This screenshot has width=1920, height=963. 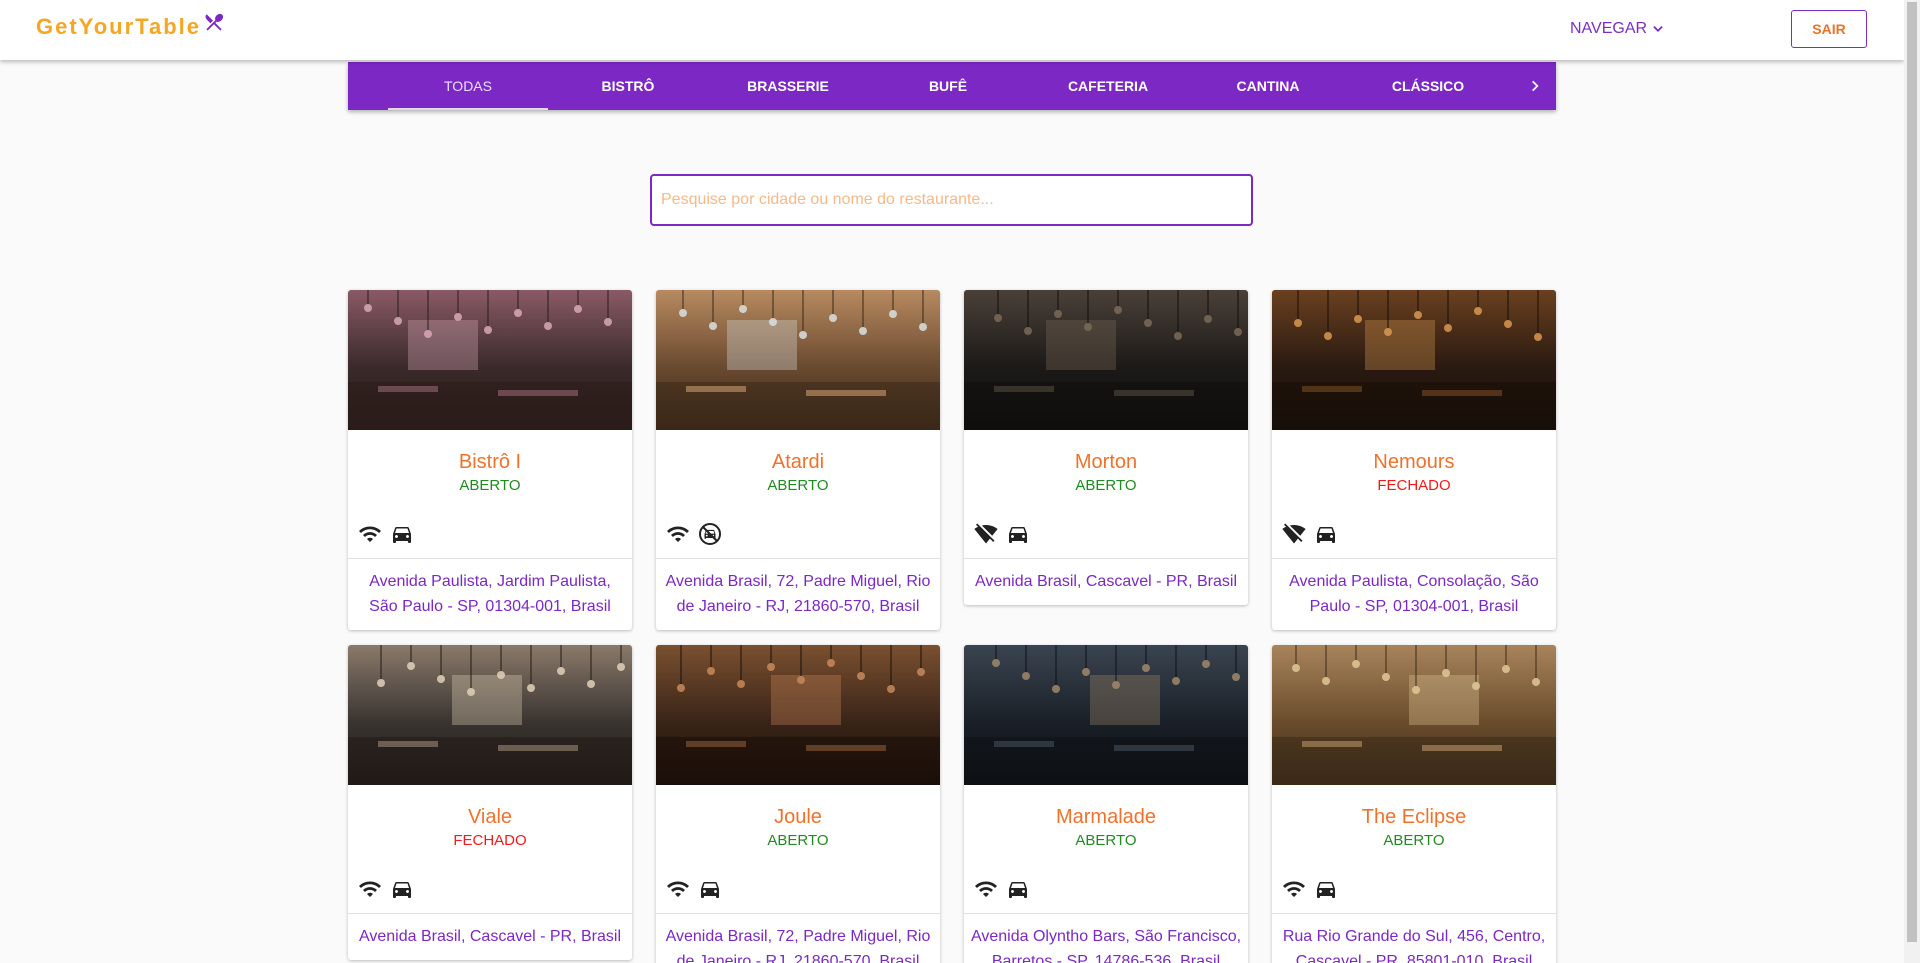 I want to click on scrollbar-thumb, so click(x=1912, y=472).